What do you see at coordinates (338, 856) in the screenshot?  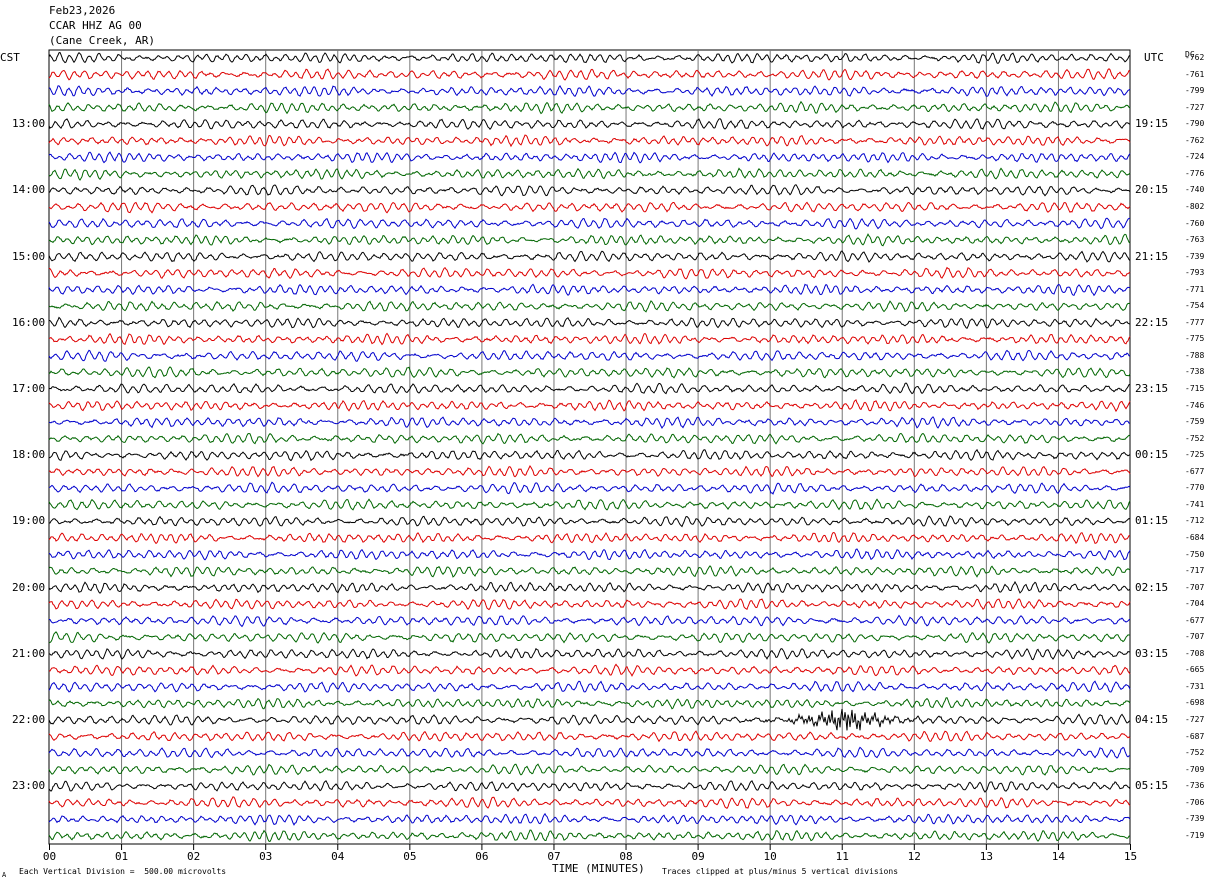 I see `x-tick-label: 04` at bounding box center [338, 856].